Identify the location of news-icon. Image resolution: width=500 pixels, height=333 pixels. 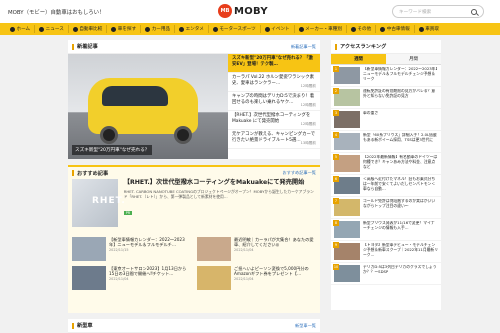
(42, 29).